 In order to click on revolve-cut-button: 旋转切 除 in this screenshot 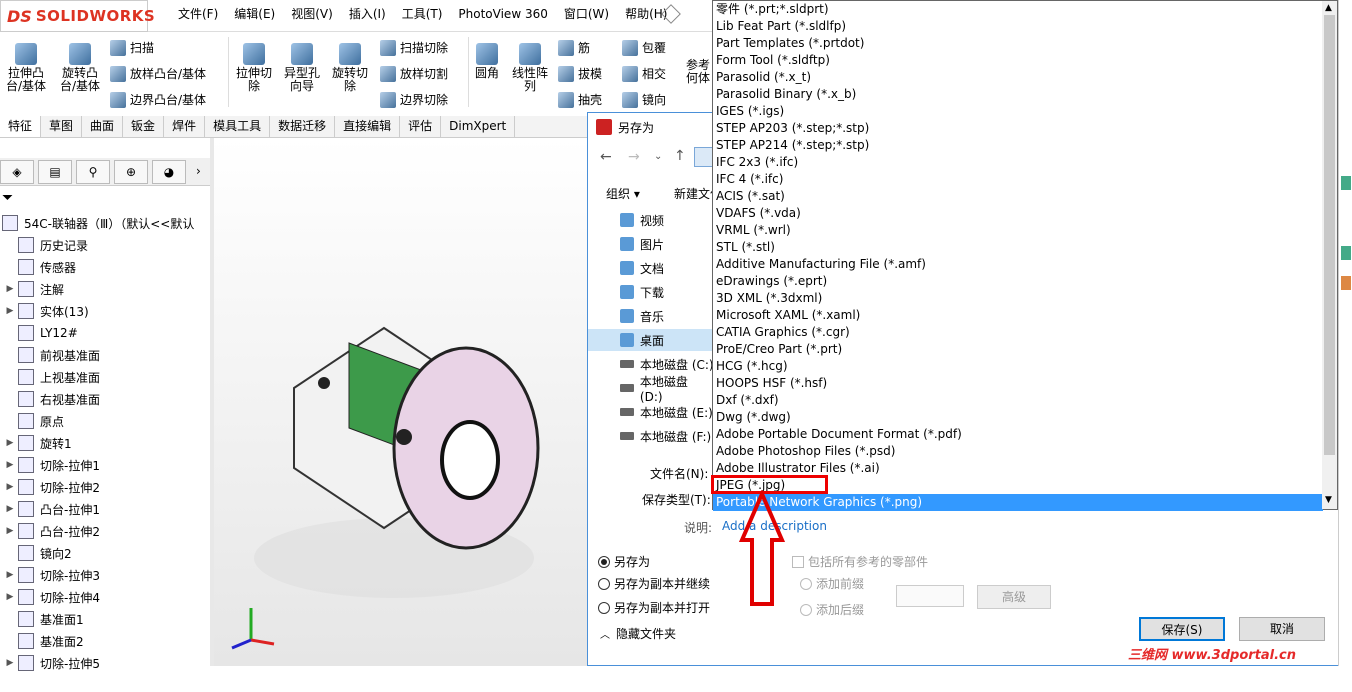, I will do `click(350, 68)`.